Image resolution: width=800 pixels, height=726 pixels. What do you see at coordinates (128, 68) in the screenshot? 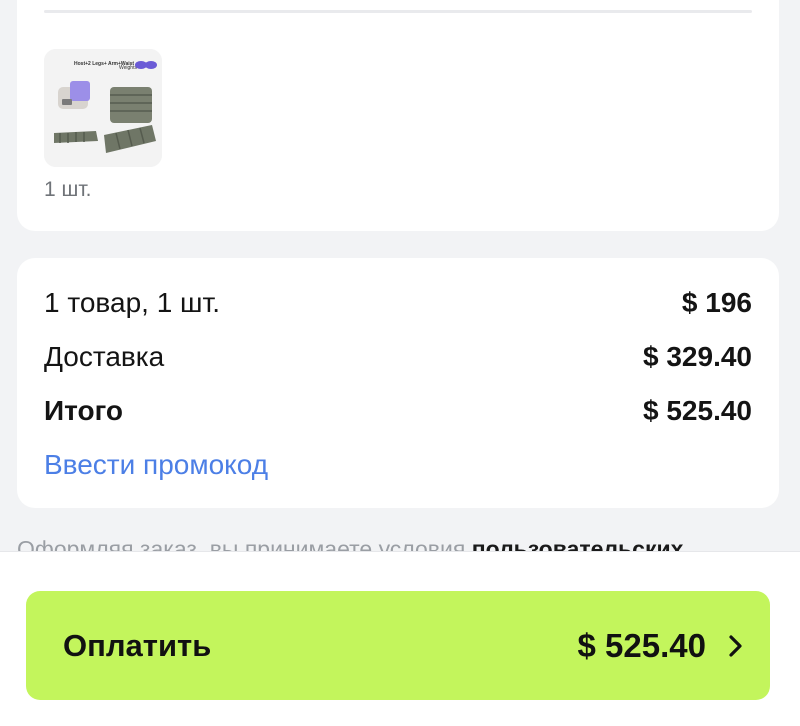
I see `thumbnail-caption-right: Weights` at bounding box center [128, 68].